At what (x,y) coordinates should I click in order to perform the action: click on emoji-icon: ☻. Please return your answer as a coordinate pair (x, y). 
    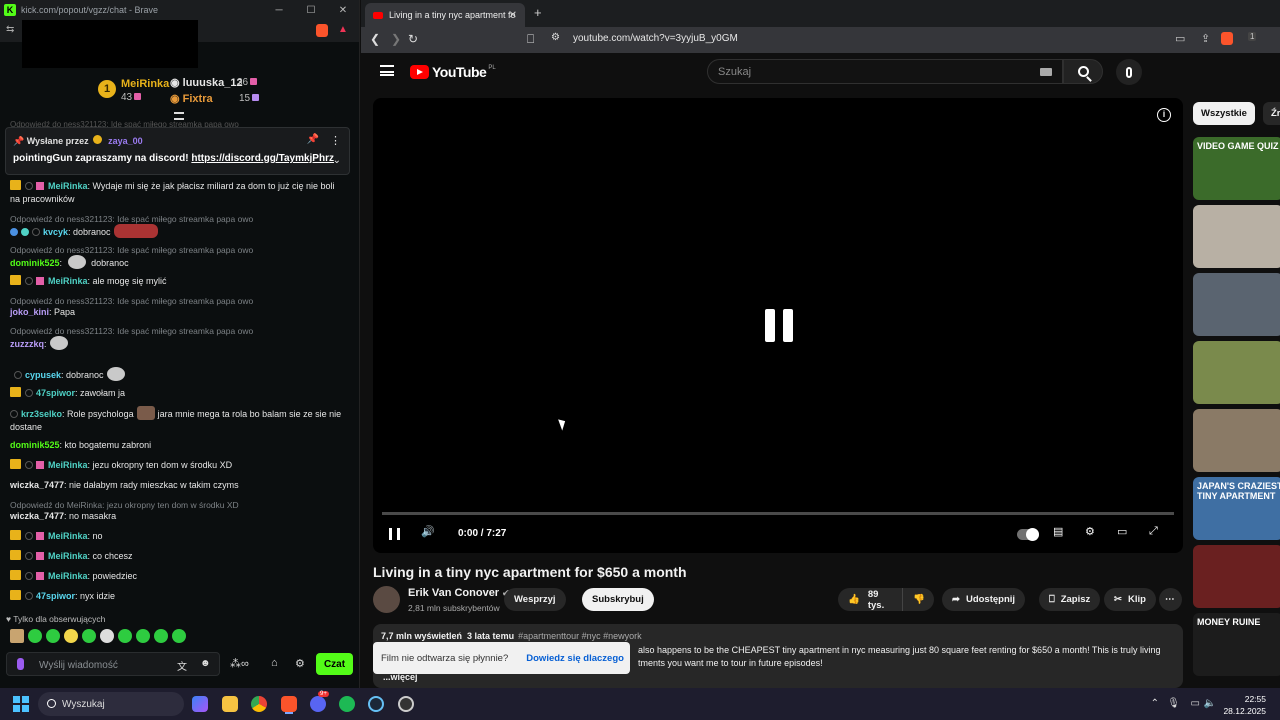
    Looking at the image, I should click on (205, 663).